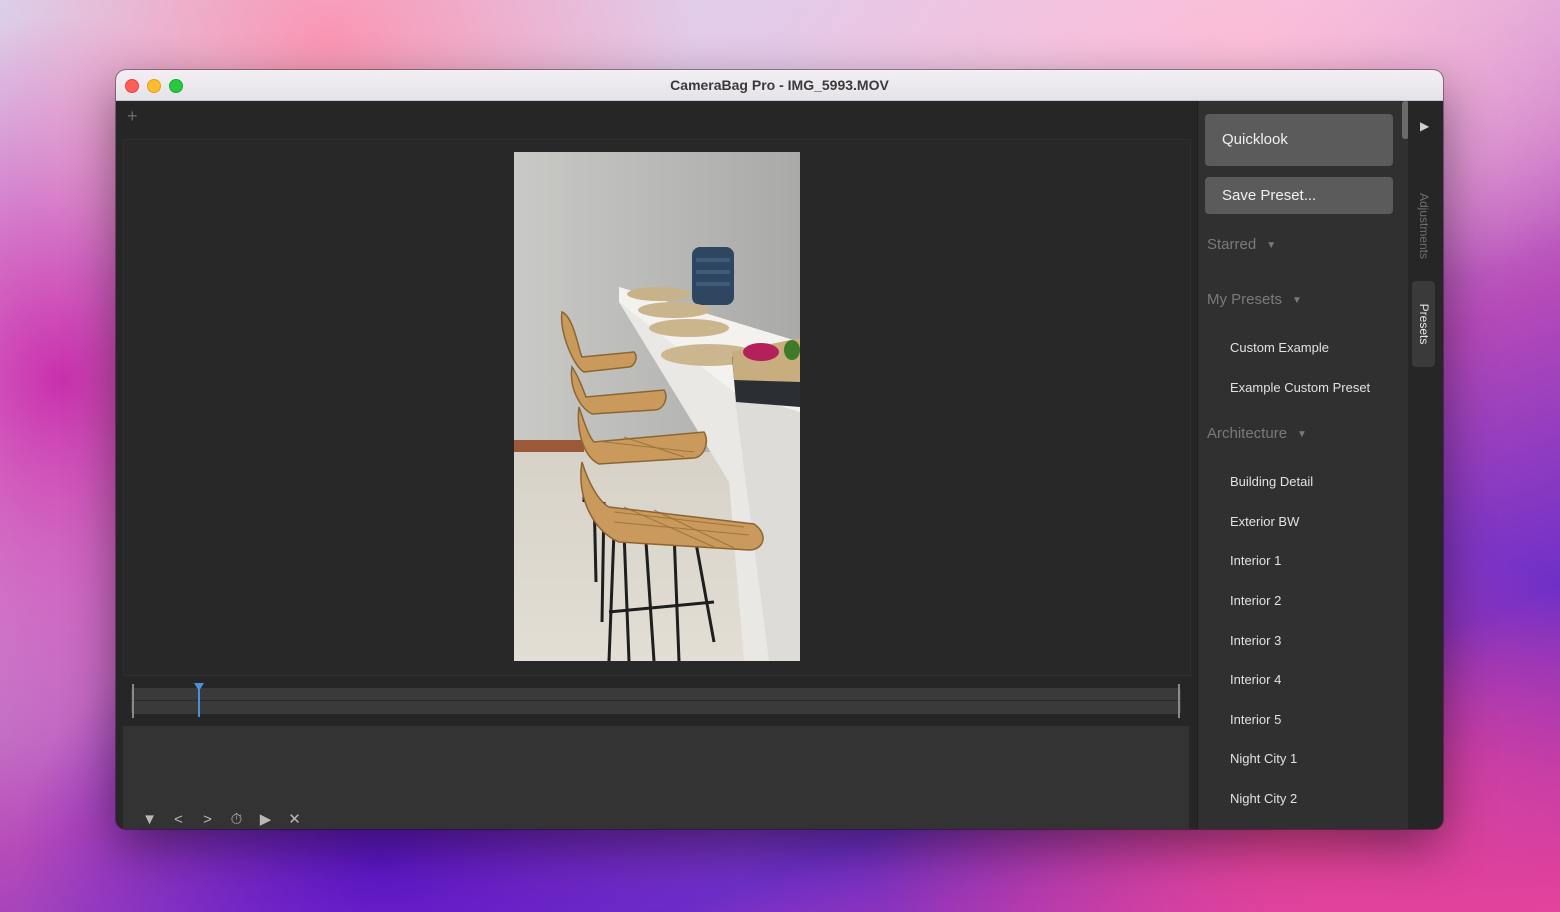 The image size is (1560, 912). I want to click on section-starred: Starred ▼, so click(1241, 244).